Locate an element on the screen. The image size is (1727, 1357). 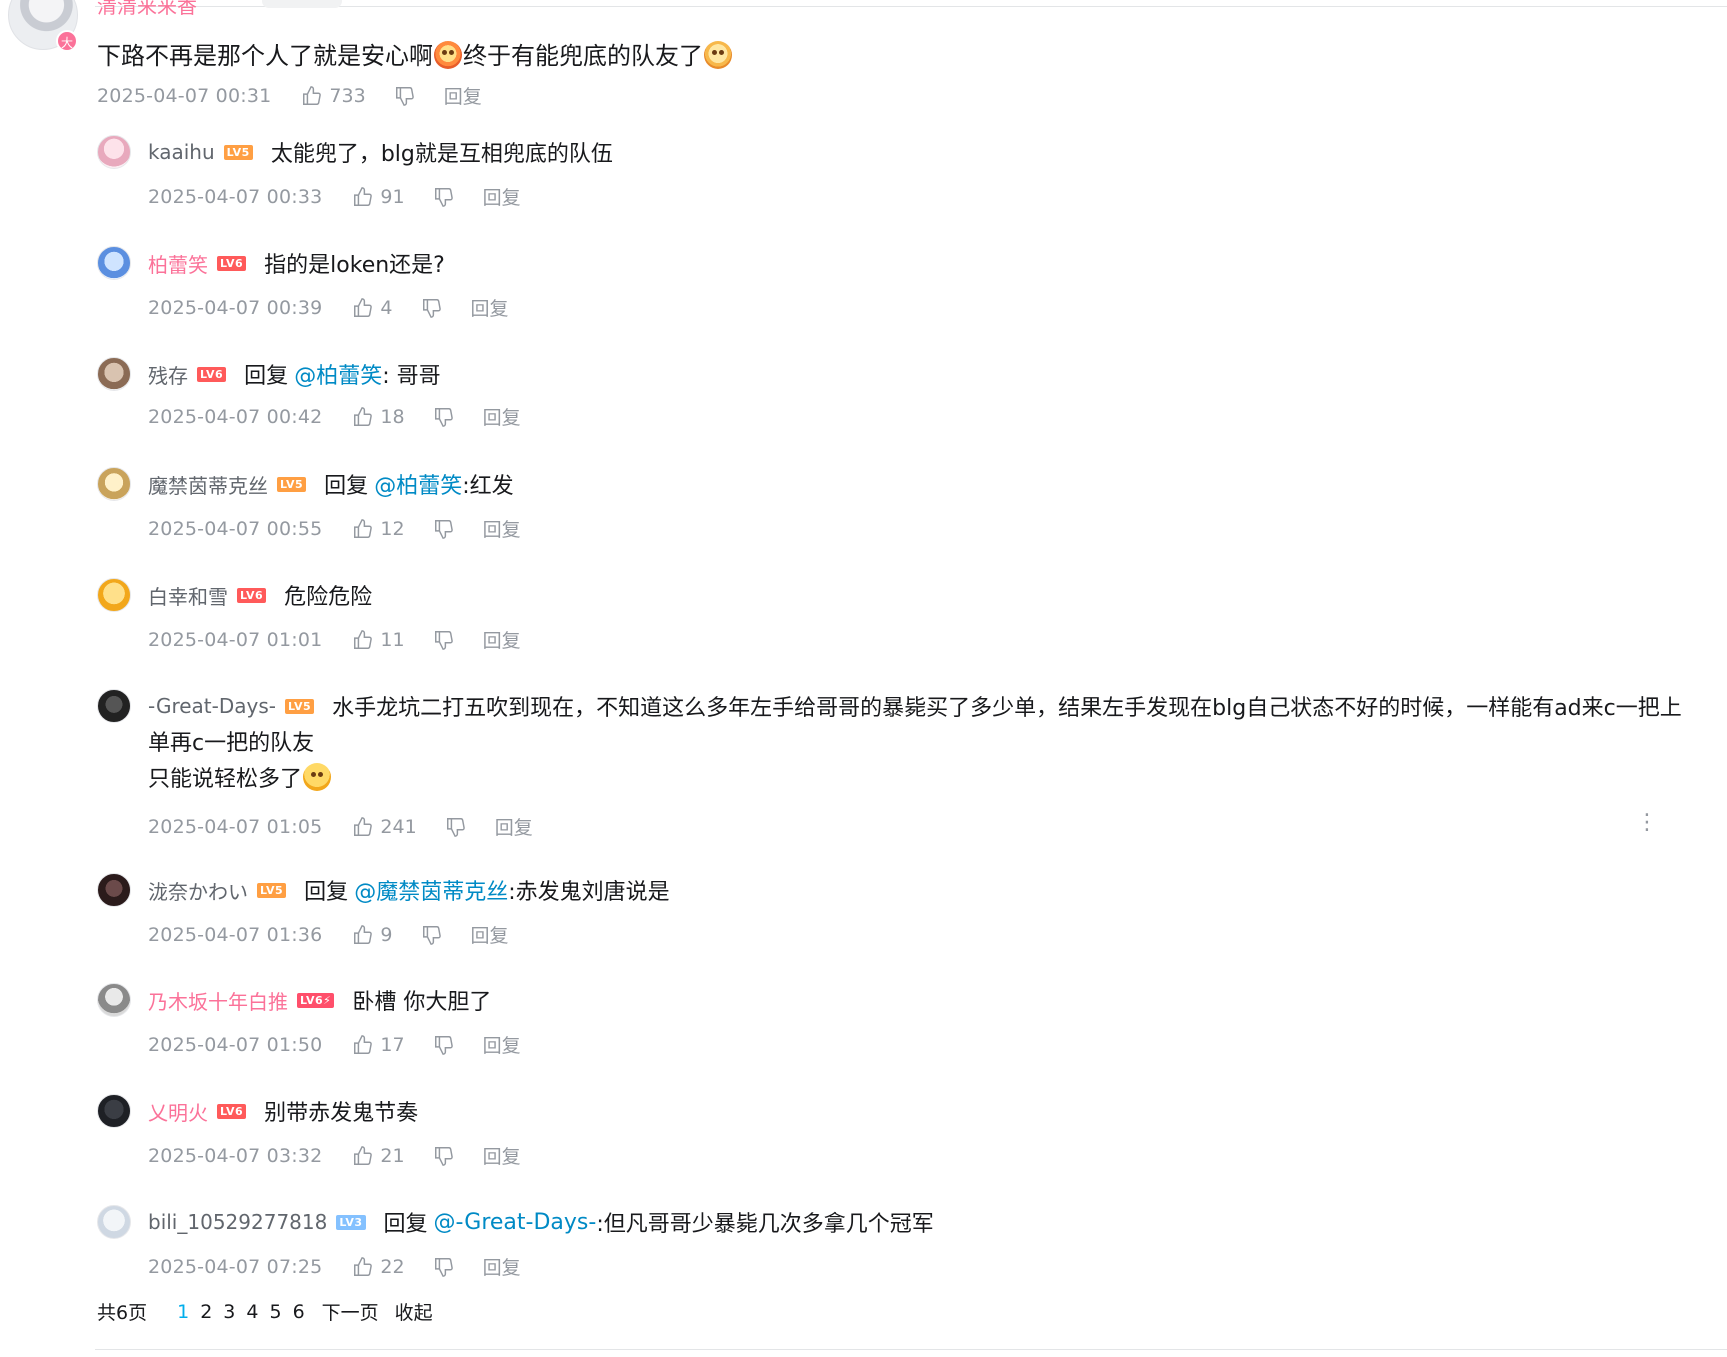
reply-username: kaaihu is located at coordinates (181, 152).